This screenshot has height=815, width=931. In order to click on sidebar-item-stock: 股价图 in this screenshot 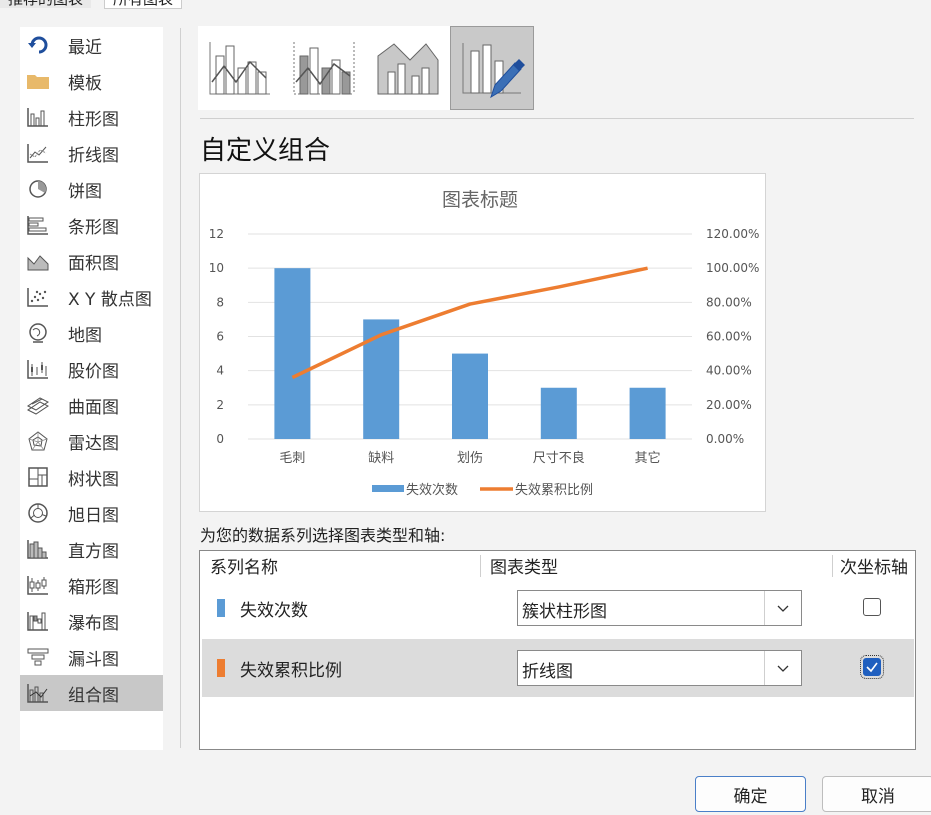, I will do `click(91, 369)`.